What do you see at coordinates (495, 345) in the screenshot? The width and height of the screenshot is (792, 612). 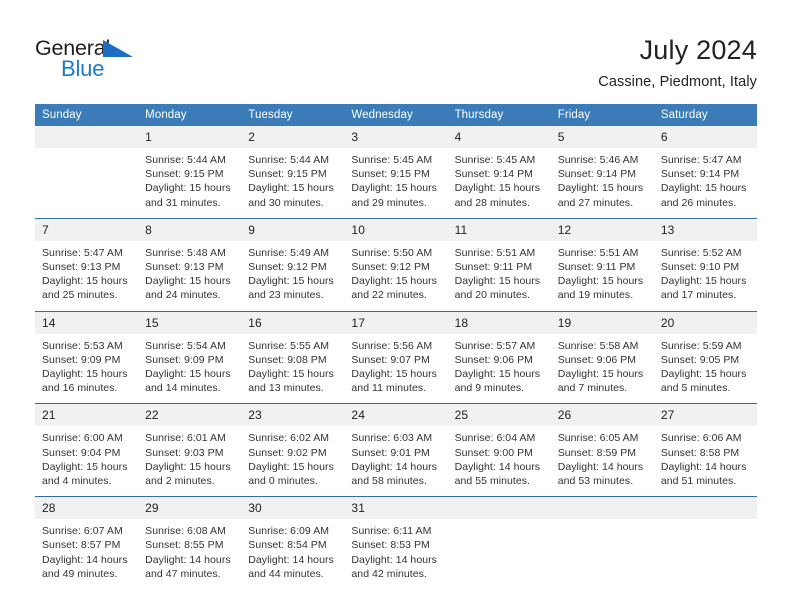 I see `sunrise-text: Sunrise: 5:57 AM` at bounding box center [495, 345].